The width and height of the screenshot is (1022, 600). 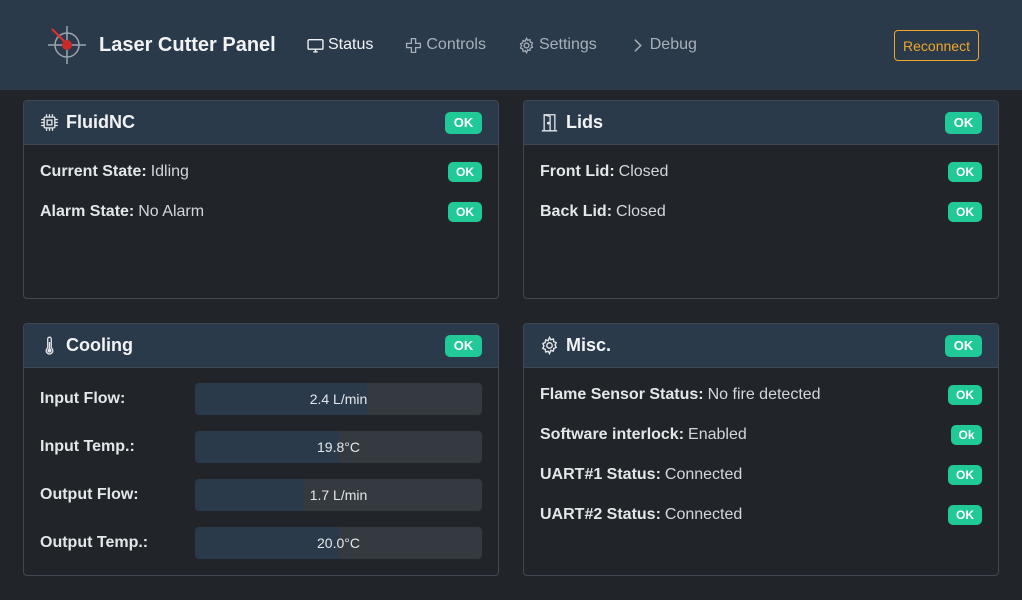 What do you see at coordinates (567, 44) in the screenshot?
I see `nav-settings-label: Settings` at bounding box center [567, 44].